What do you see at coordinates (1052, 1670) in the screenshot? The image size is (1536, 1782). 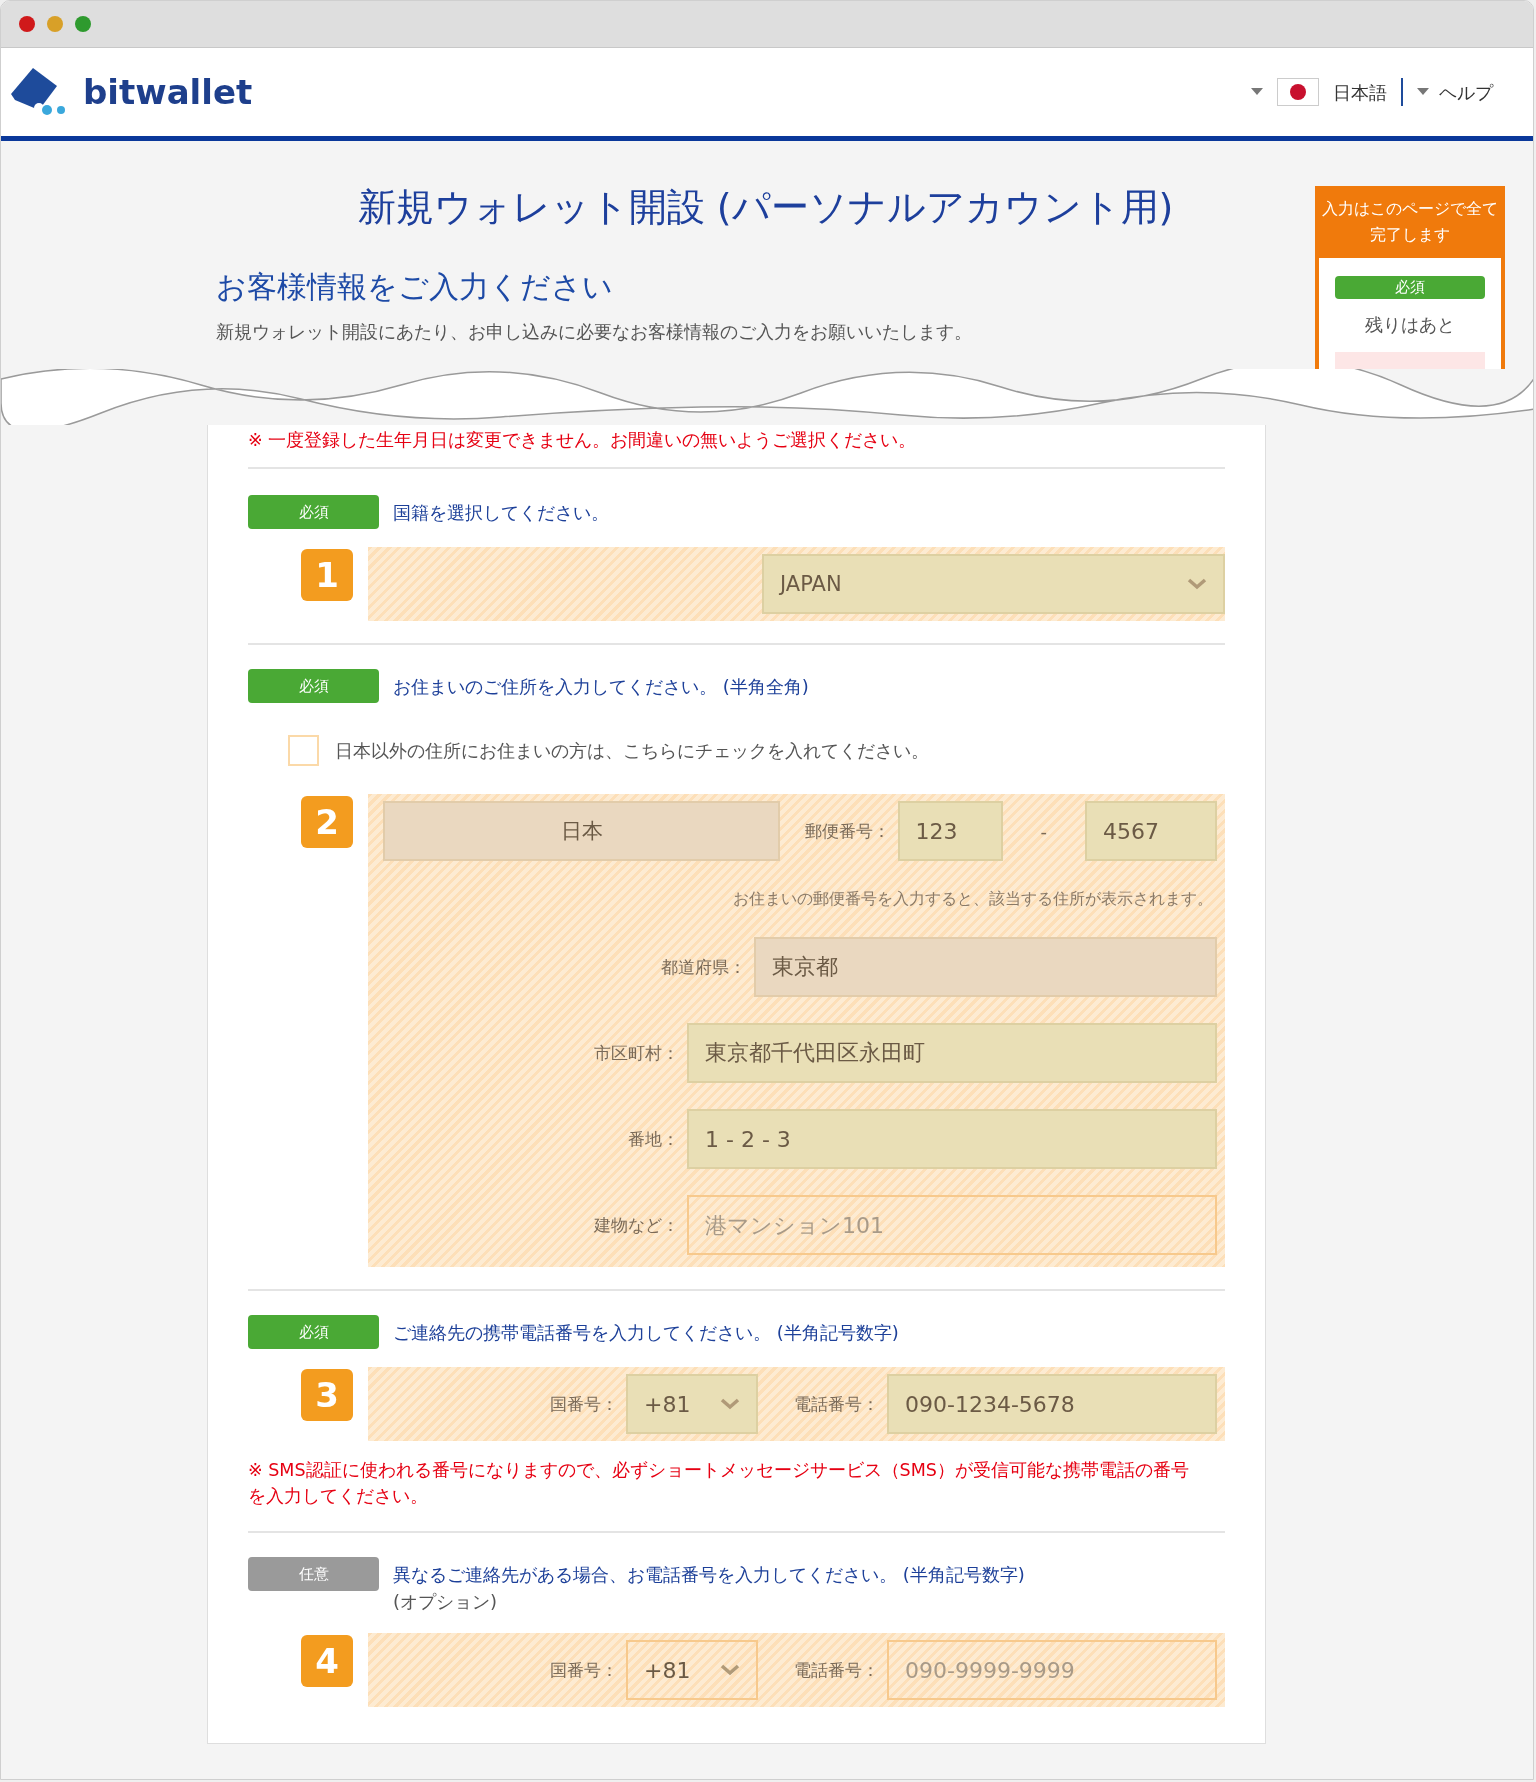 I see `text-field: 090-9999-9999` at bounding box center [1052, 1670].